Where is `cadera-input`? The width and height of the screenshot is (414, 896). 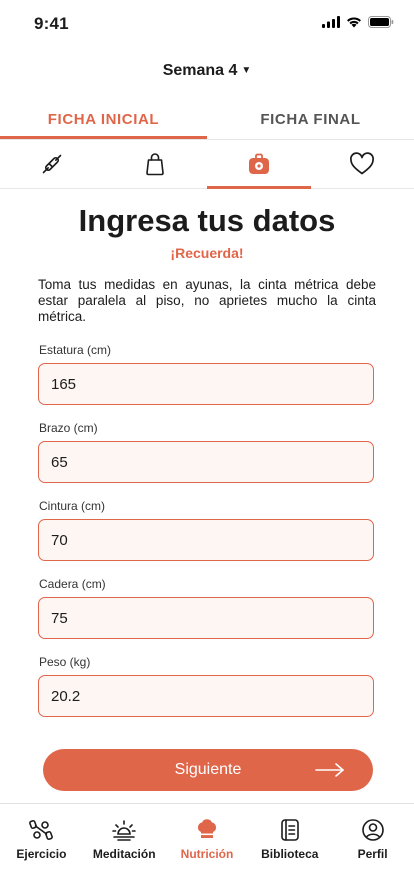
cadera-input is located at coordinates (206, 618).